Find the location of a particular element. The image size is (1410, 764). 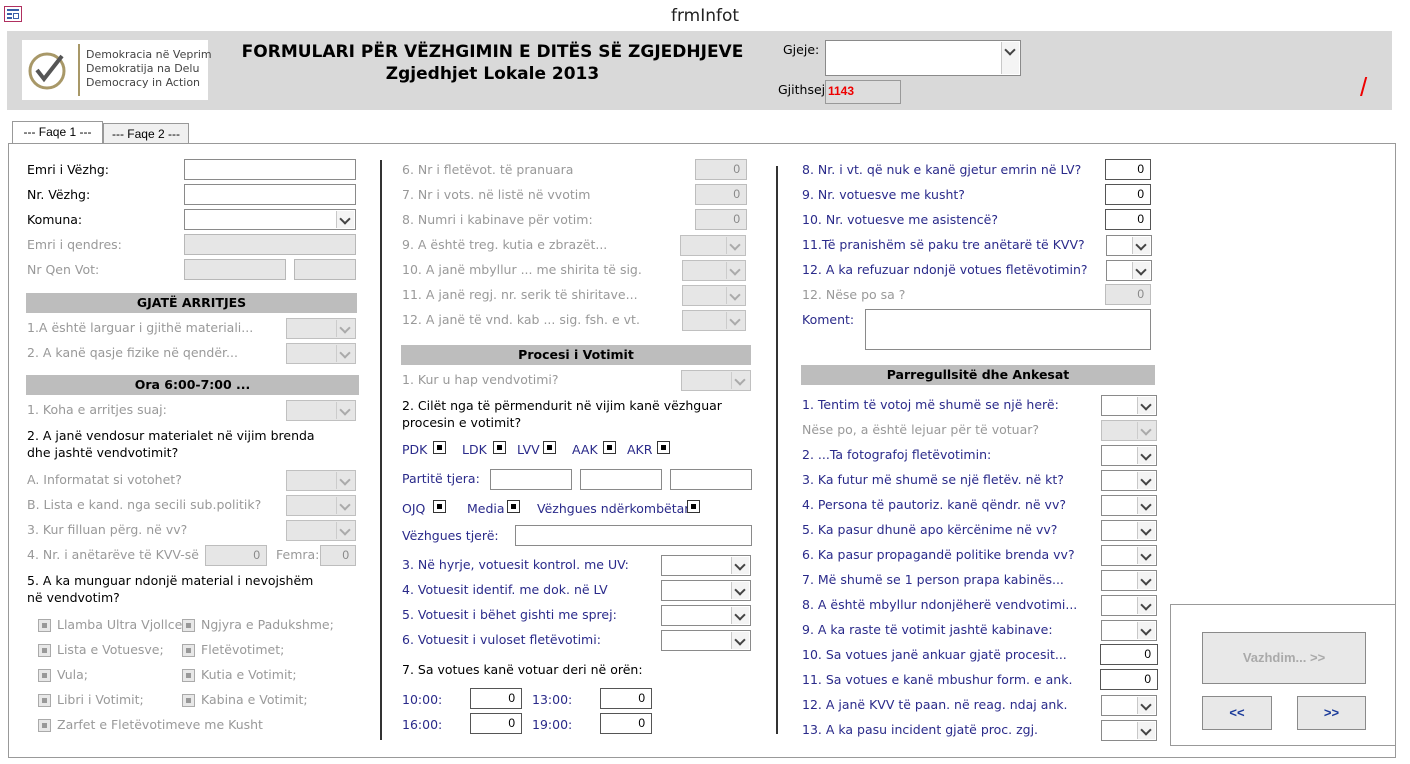

vezhgues-input is located at coordinates (633, 535).